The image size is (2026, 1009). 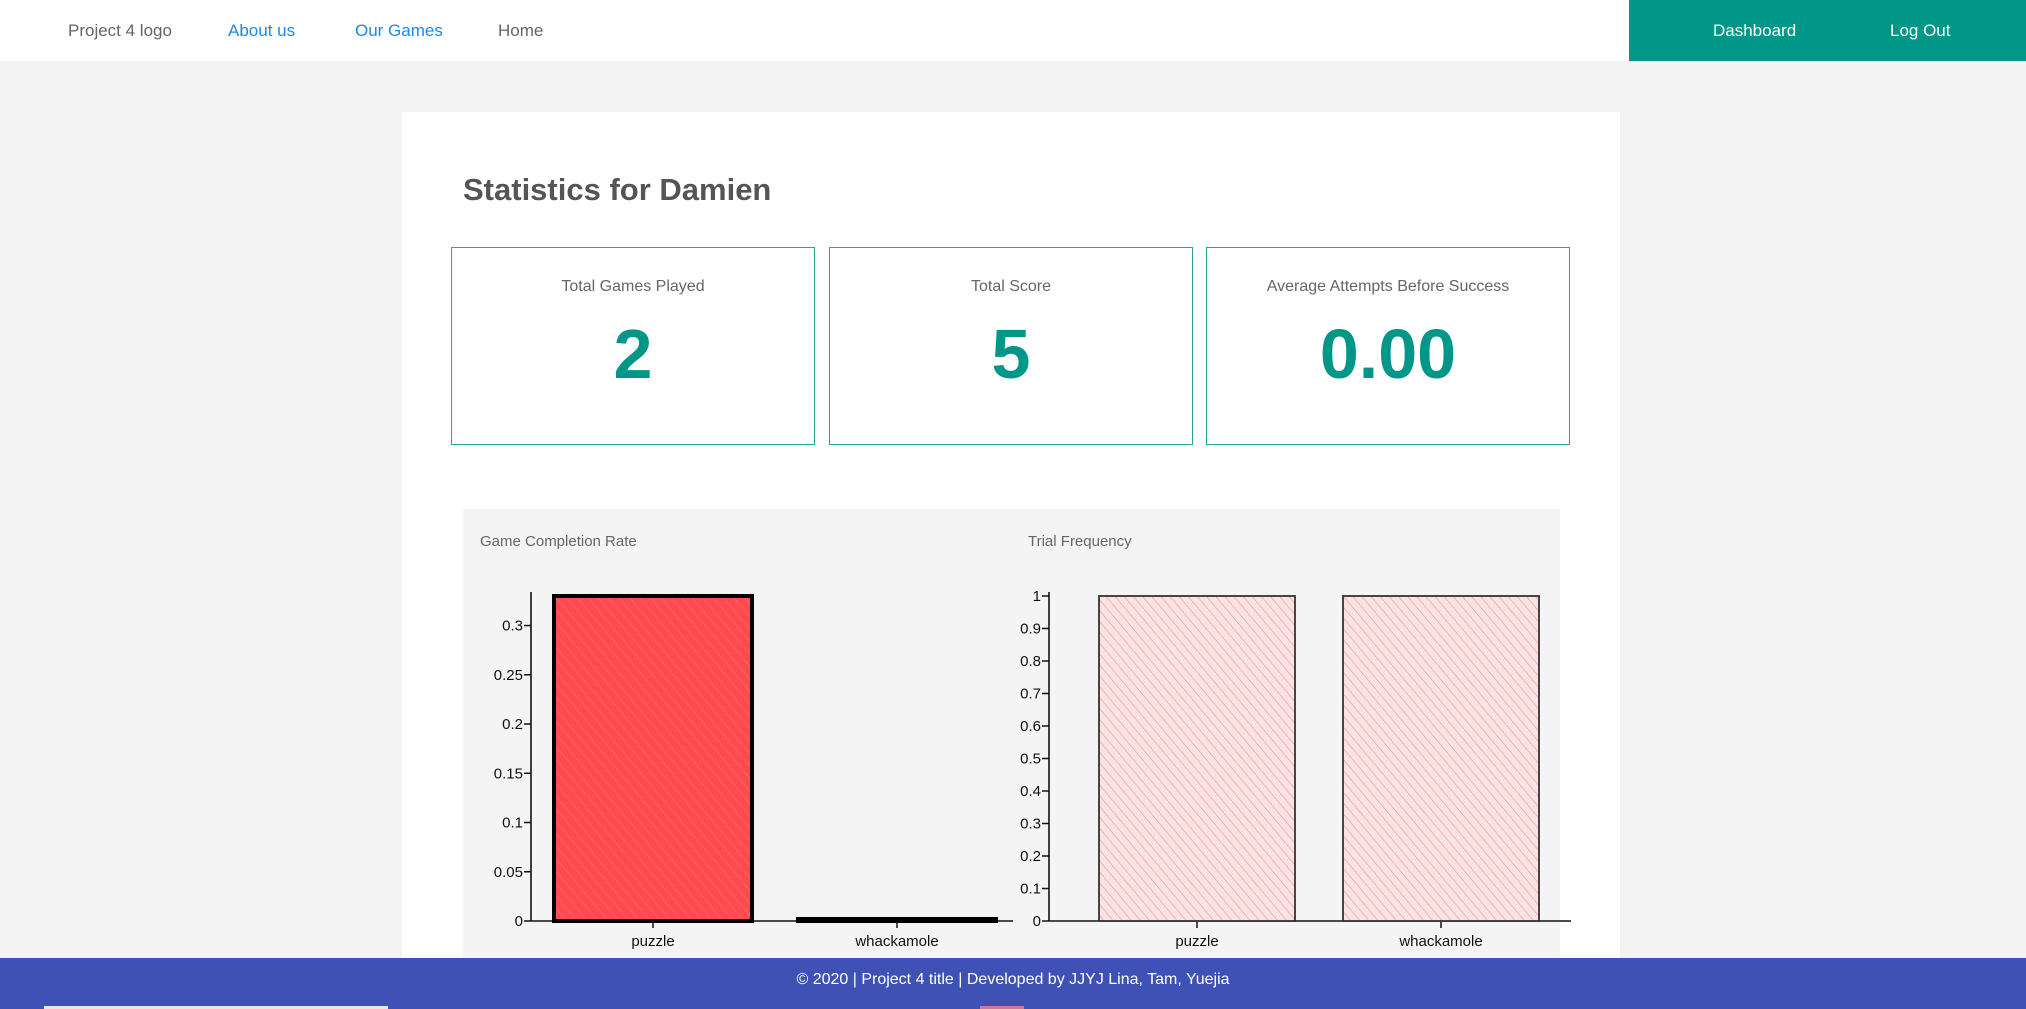 What do you see at coordinates (1920, 30) in the screenshot?
I see `logout-button: Log Out` at bounding box center [1920, 30].